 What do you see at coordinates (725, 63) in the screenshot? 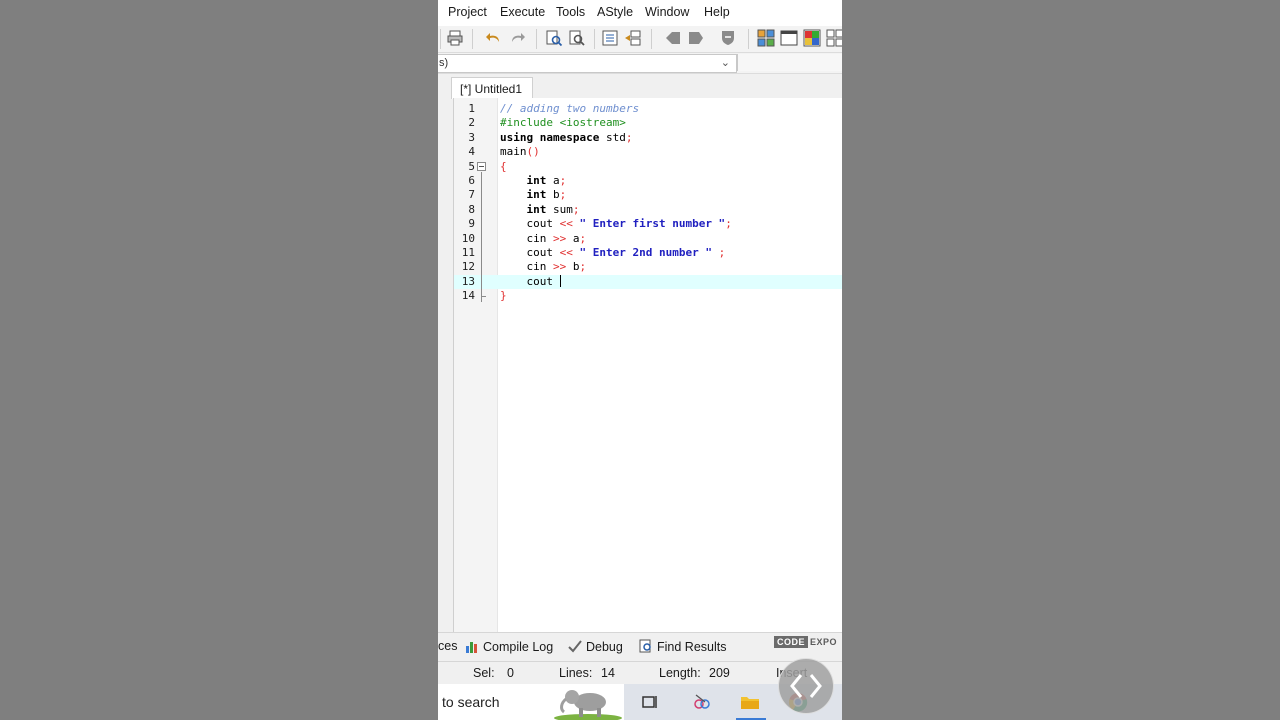
I see `chevron-down-icon: ⌄` at bounding box center [725, 63].